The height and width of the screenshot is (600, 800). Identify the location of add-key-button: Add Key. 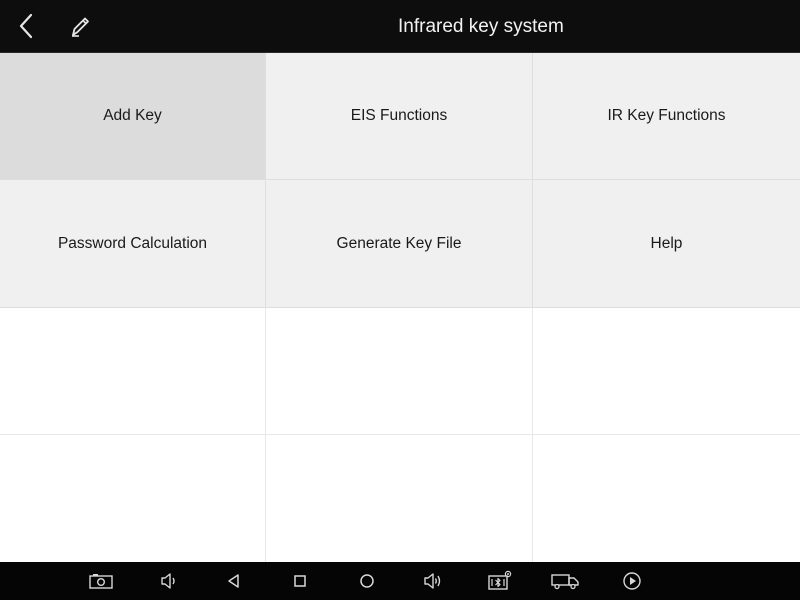
(133, 116).